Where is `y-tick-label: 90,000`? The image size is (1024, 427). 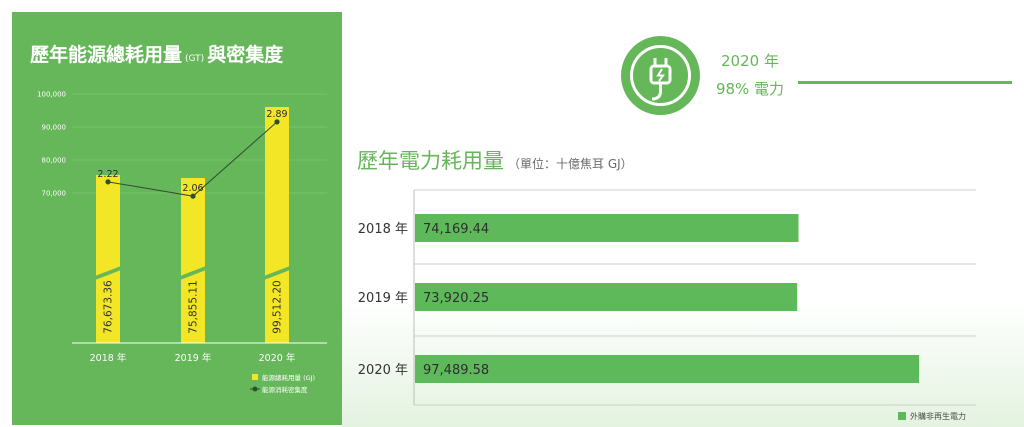 y-tick-label: 90,000 is located at coordinates (54, 128).